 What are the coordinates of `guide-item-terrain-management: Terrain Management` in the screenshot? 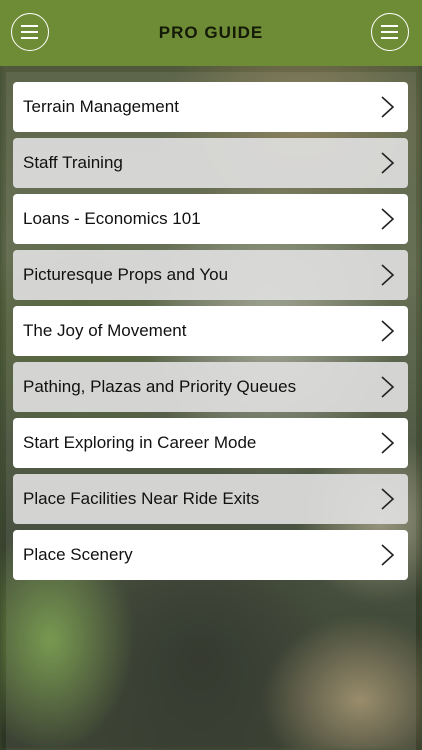 It's located at (210, 107).